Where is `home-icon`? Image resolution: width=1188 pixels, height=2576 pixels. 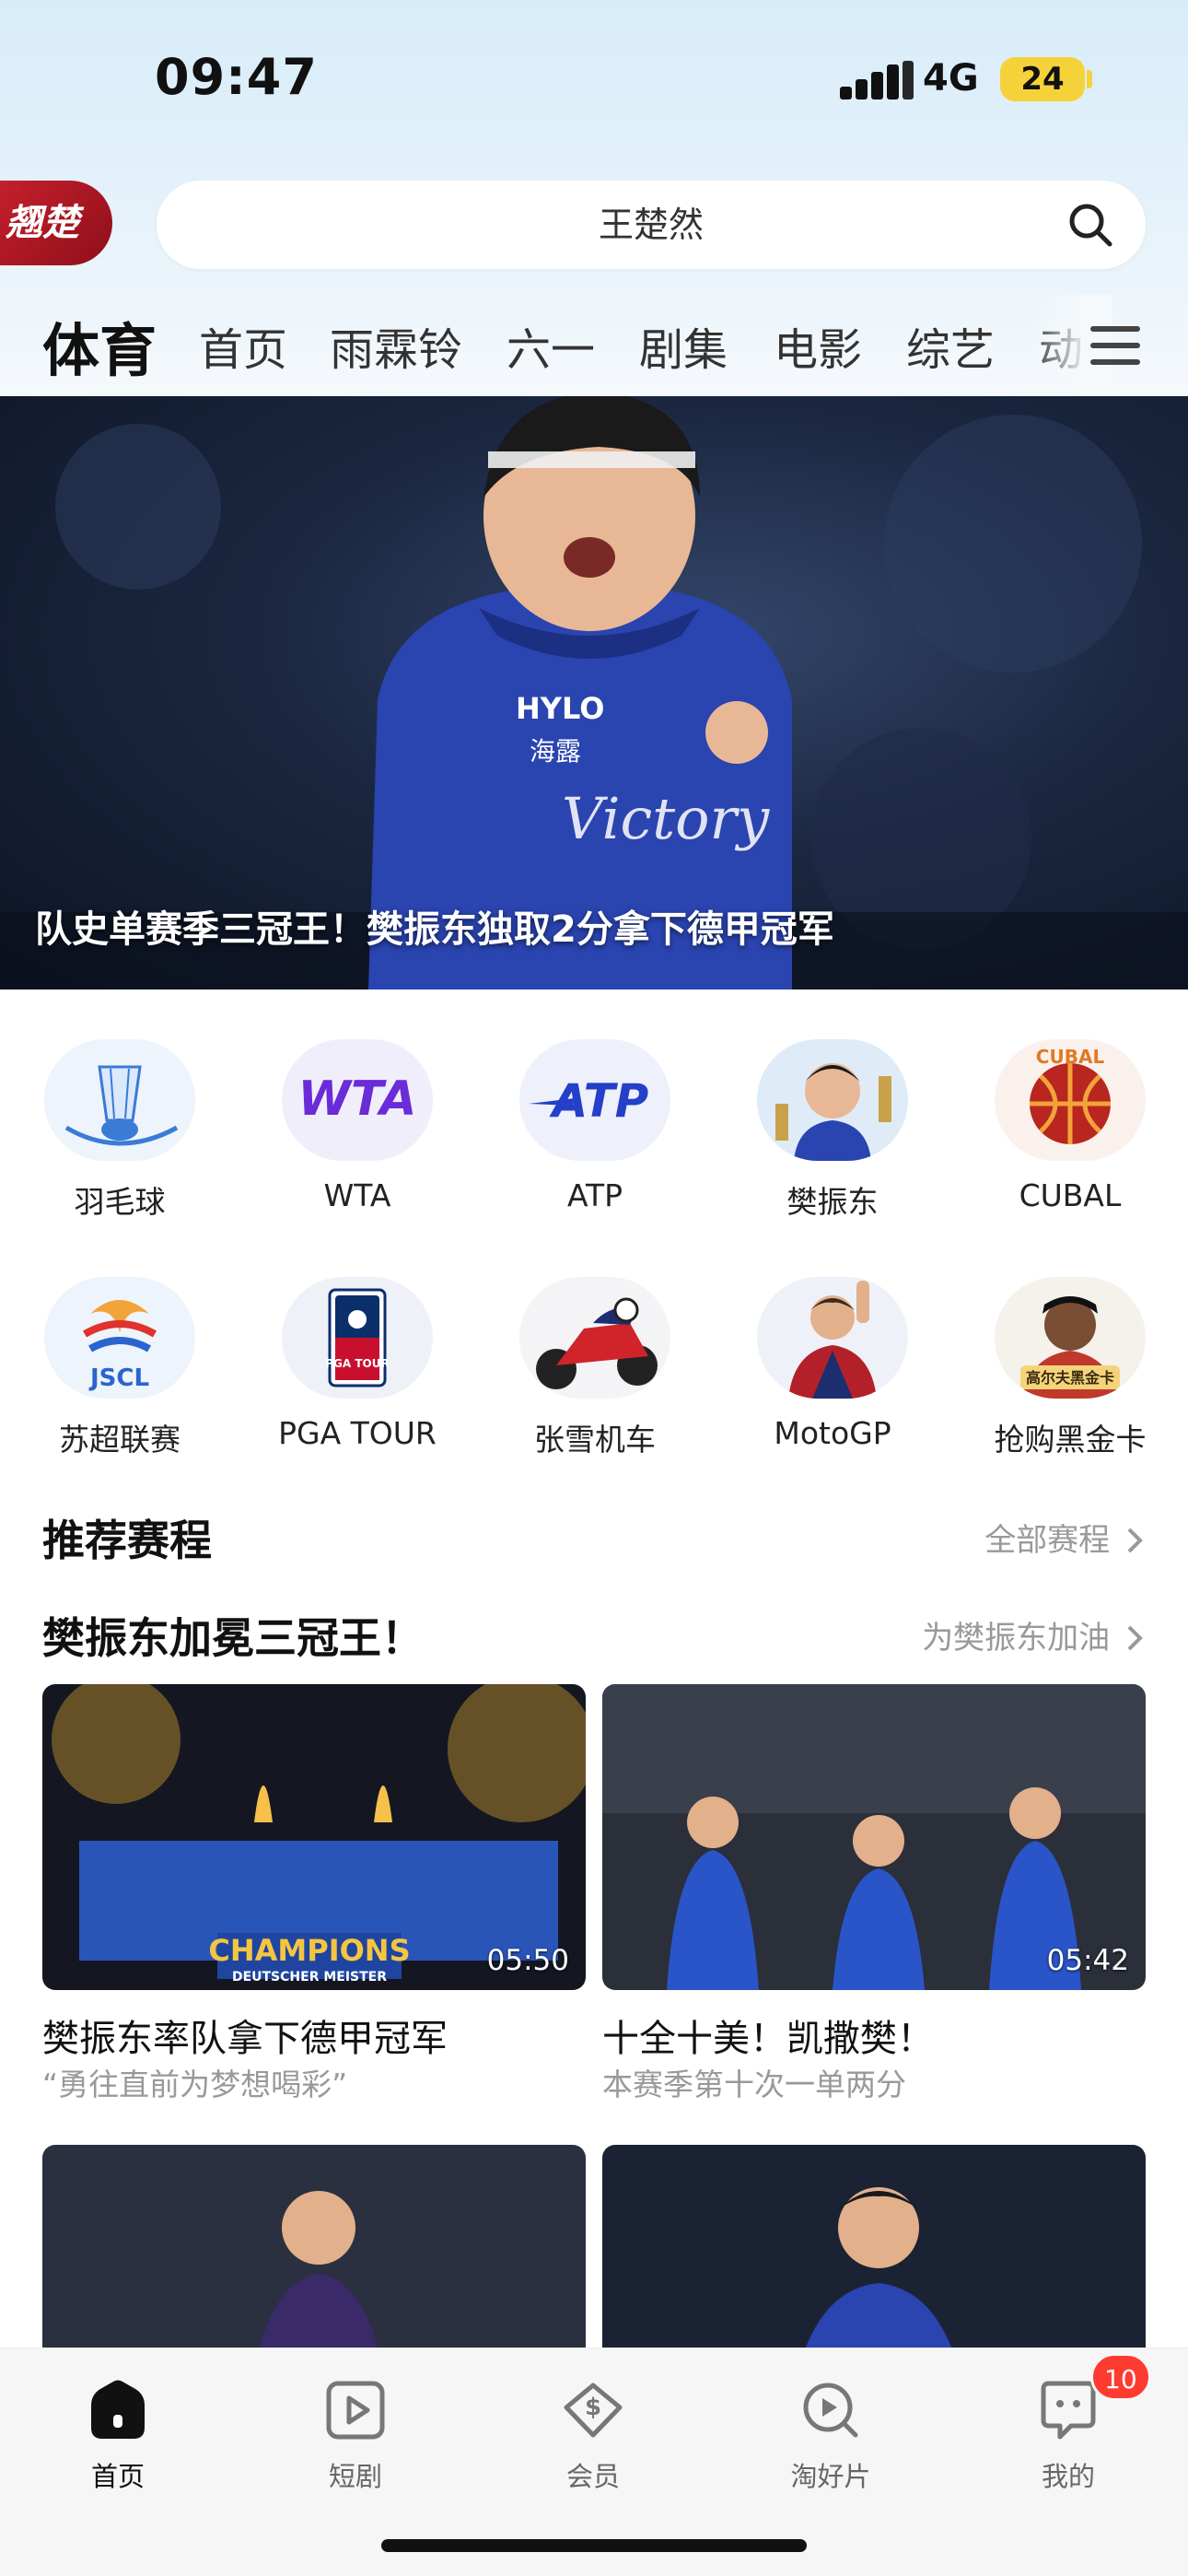 home-icon is located at coordinates (118, 2409).